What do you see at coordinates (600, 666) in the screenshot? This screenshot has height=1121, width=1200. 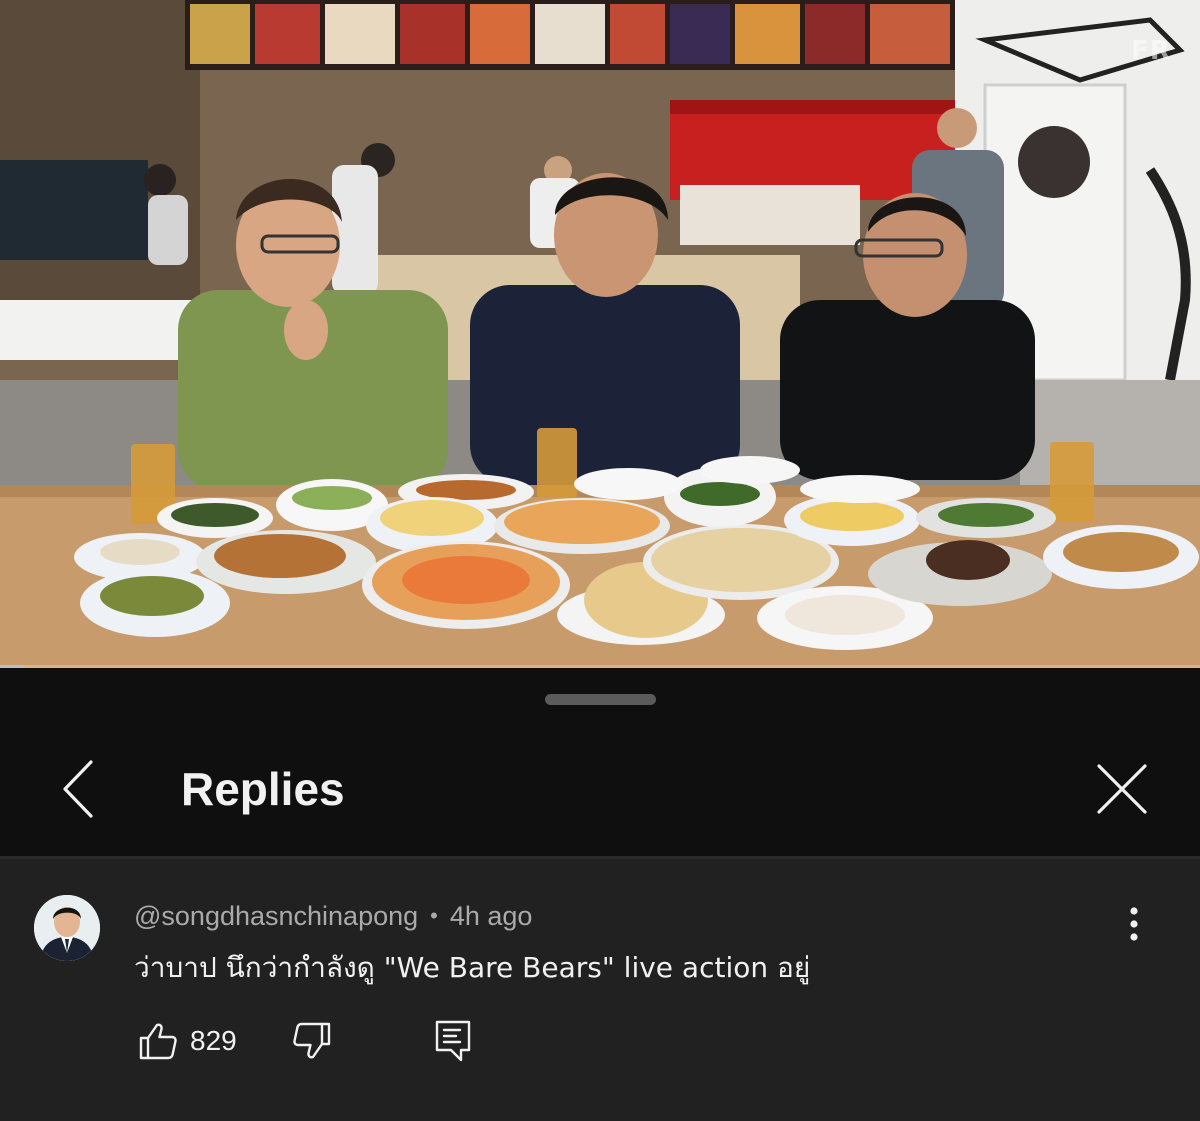 I see `video-progress-bar` at bounding box center [600, 666].